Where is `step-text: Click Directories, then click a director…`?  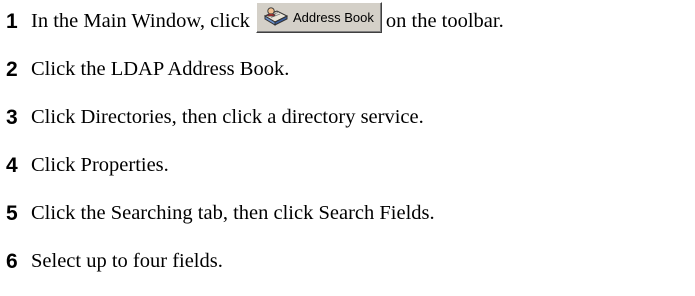
step-text: Click Directories, then click a director… is located at coordinates (227, 116).